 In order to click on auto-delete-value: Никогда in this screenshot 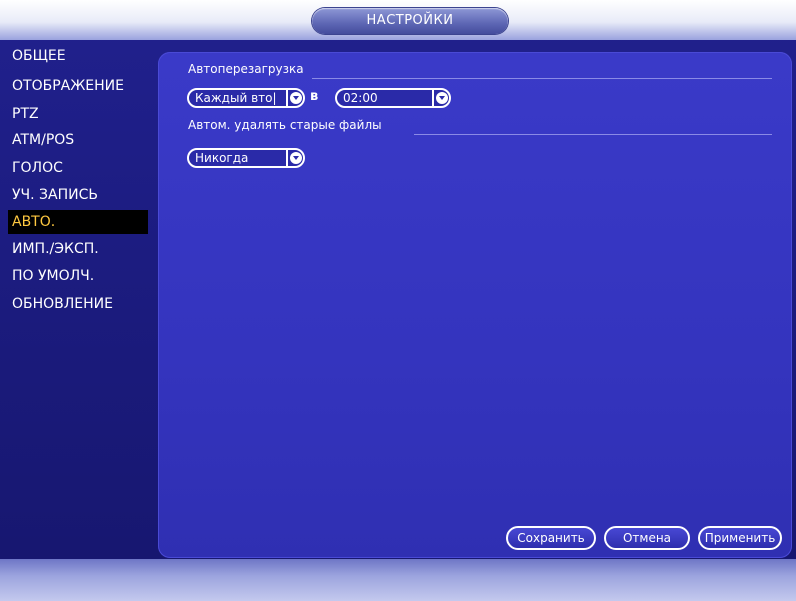, I will do `click(222, 158)`.